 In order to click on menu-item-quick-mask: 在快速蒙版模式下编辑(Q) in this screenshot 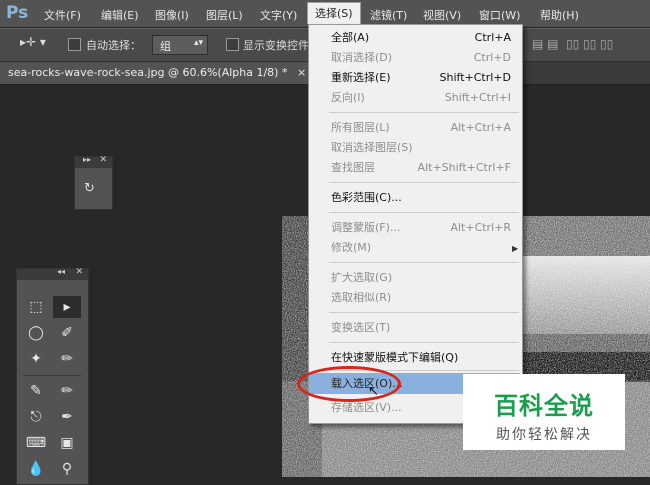, I will do `click(421, 358)`.